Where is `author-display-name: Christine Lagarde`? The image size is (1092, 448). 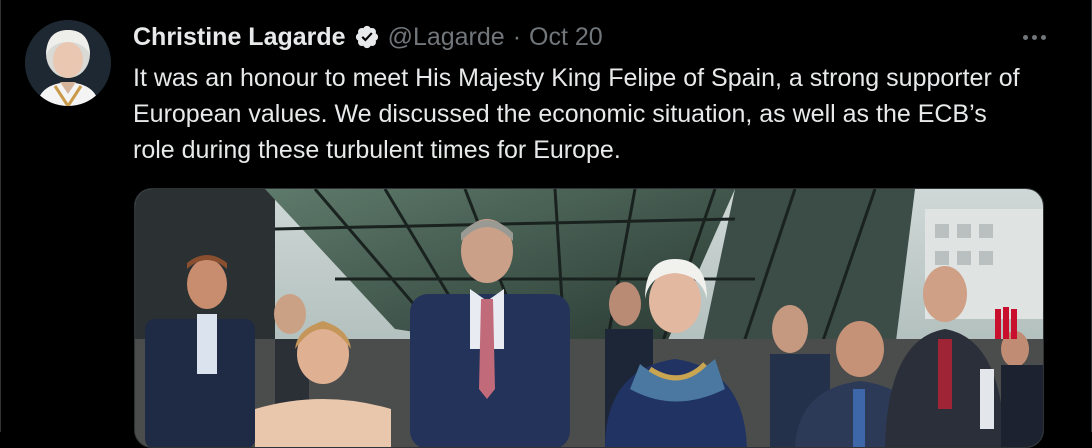 author-display-name: Christine Lagarde is located at coordinates (239, 37).